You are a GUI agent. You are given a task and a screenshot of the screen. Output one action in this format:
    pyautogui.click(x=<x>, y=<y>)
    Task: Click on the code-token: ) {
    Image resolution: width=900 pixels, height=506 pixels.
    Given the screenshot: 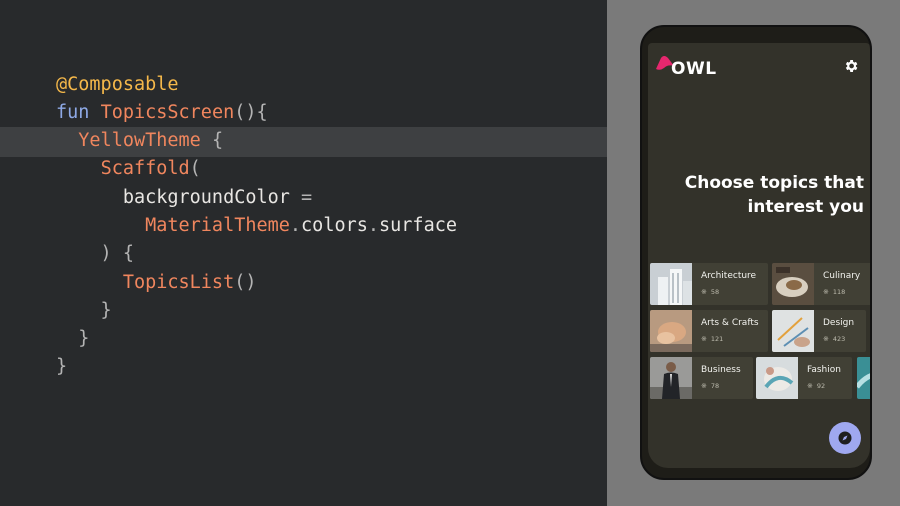 What is the action you would take?
    pyautogui.click(x=95, y=253)
    